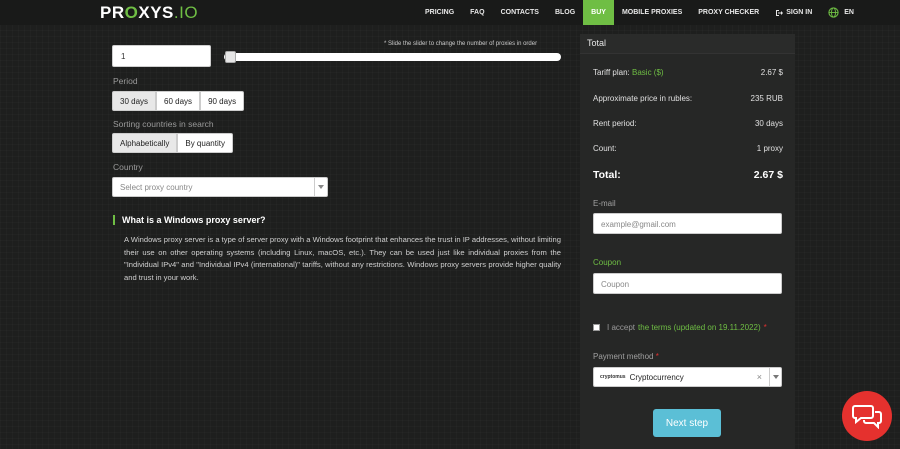 This screenshot has height=449, width=900. What do you see at coordinates (688, 148) in the screenshot?
I see `summary-row-count: Count: 1 proxy` at bounding box center [688, 148].